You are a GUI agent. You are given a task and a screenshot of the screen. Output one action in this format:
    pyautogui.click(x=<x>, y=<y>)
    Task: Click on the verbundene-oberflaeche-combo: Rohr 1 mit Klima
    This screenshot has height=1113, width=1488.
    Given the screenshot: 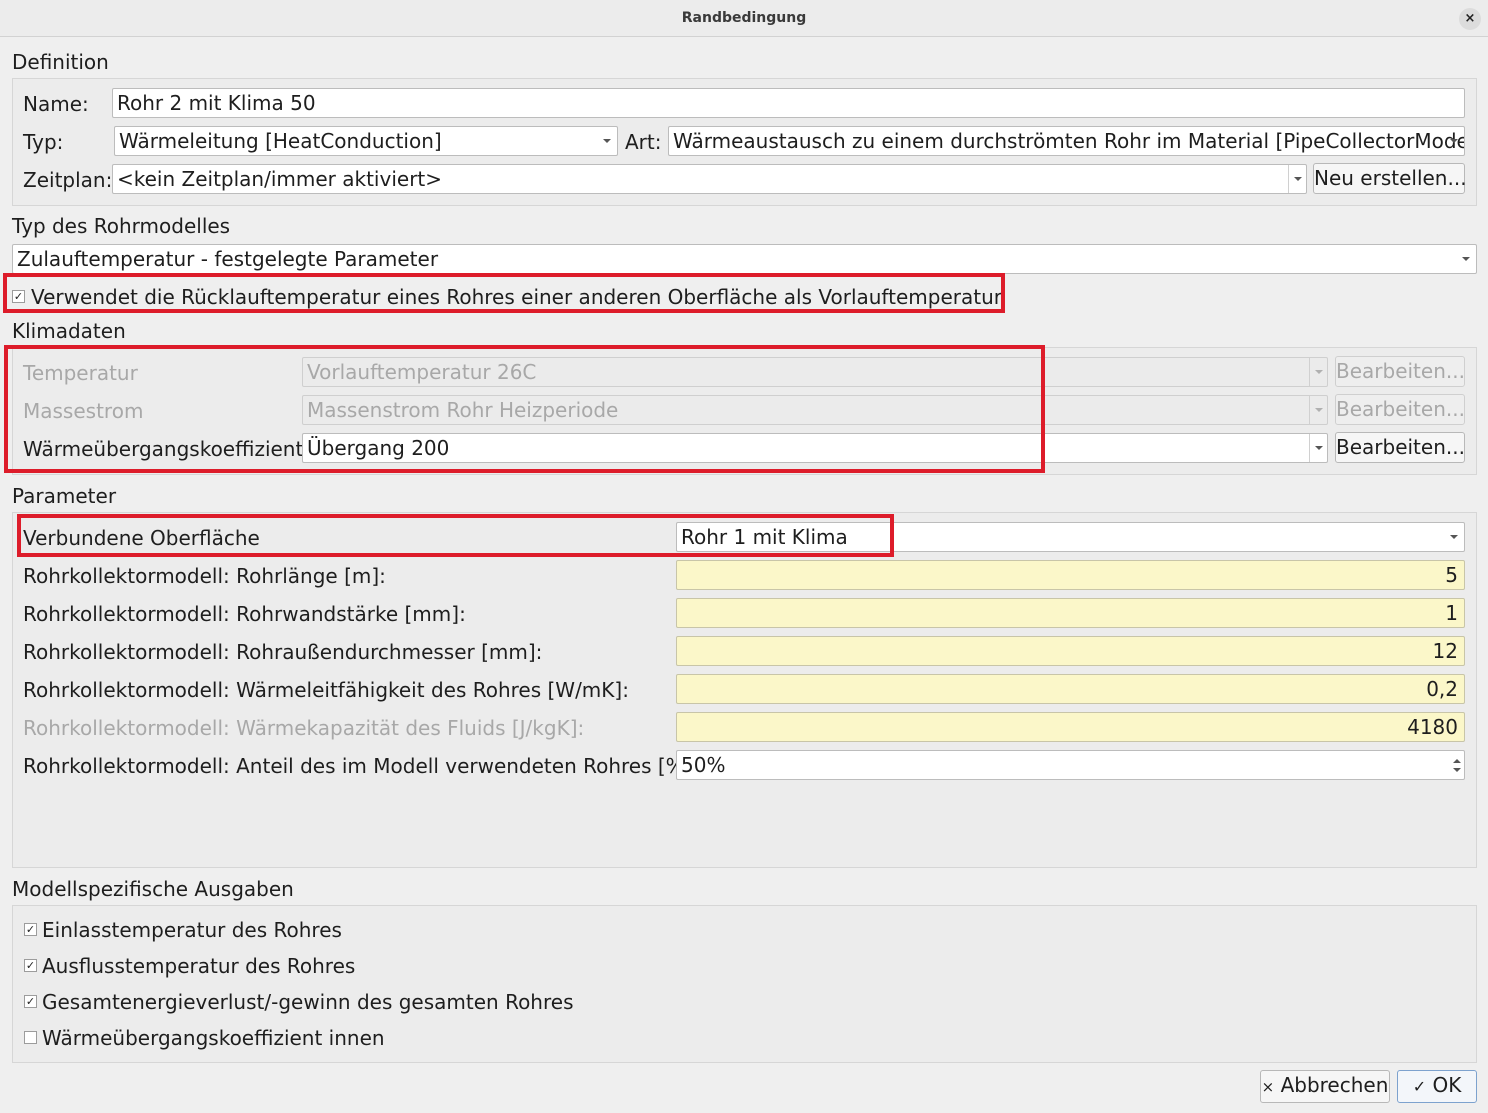 What is the action you would take?
    pyautogui.click(x=1070, y=537)
    